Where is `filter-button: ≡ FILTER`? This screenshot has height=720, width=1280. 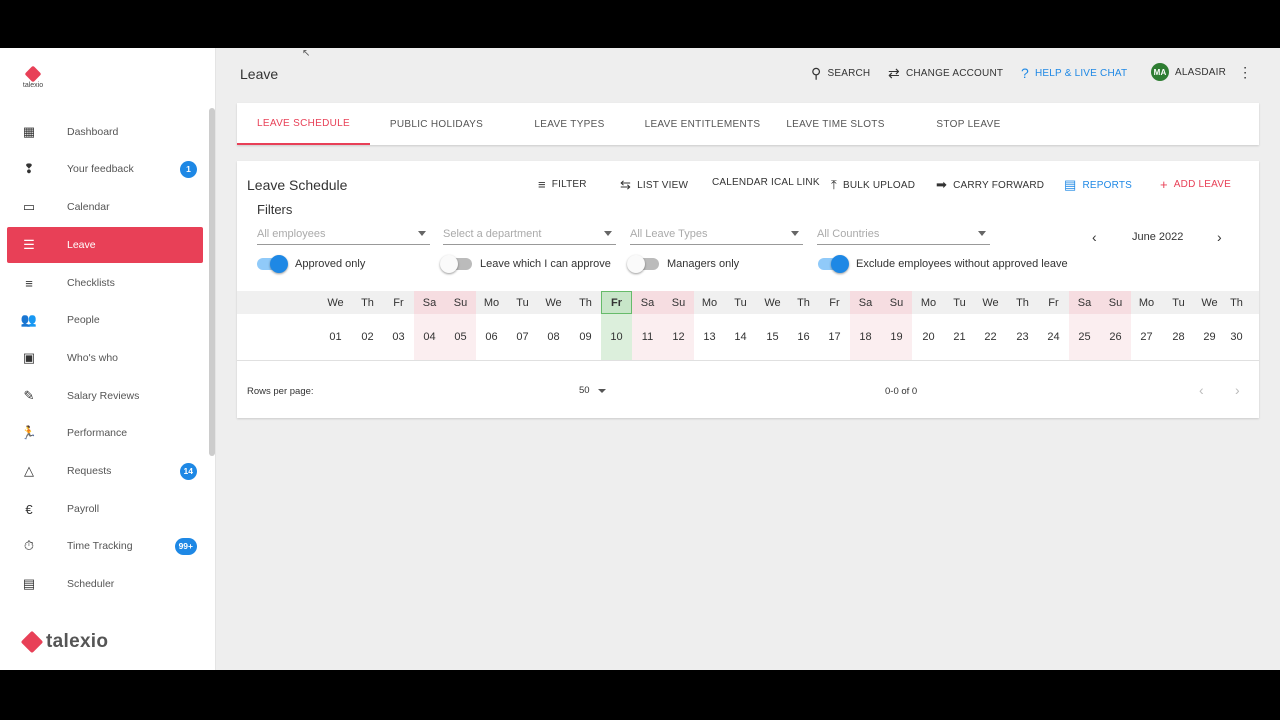 filter-button: ≡ FILTER is located at coordinates (562, 184).